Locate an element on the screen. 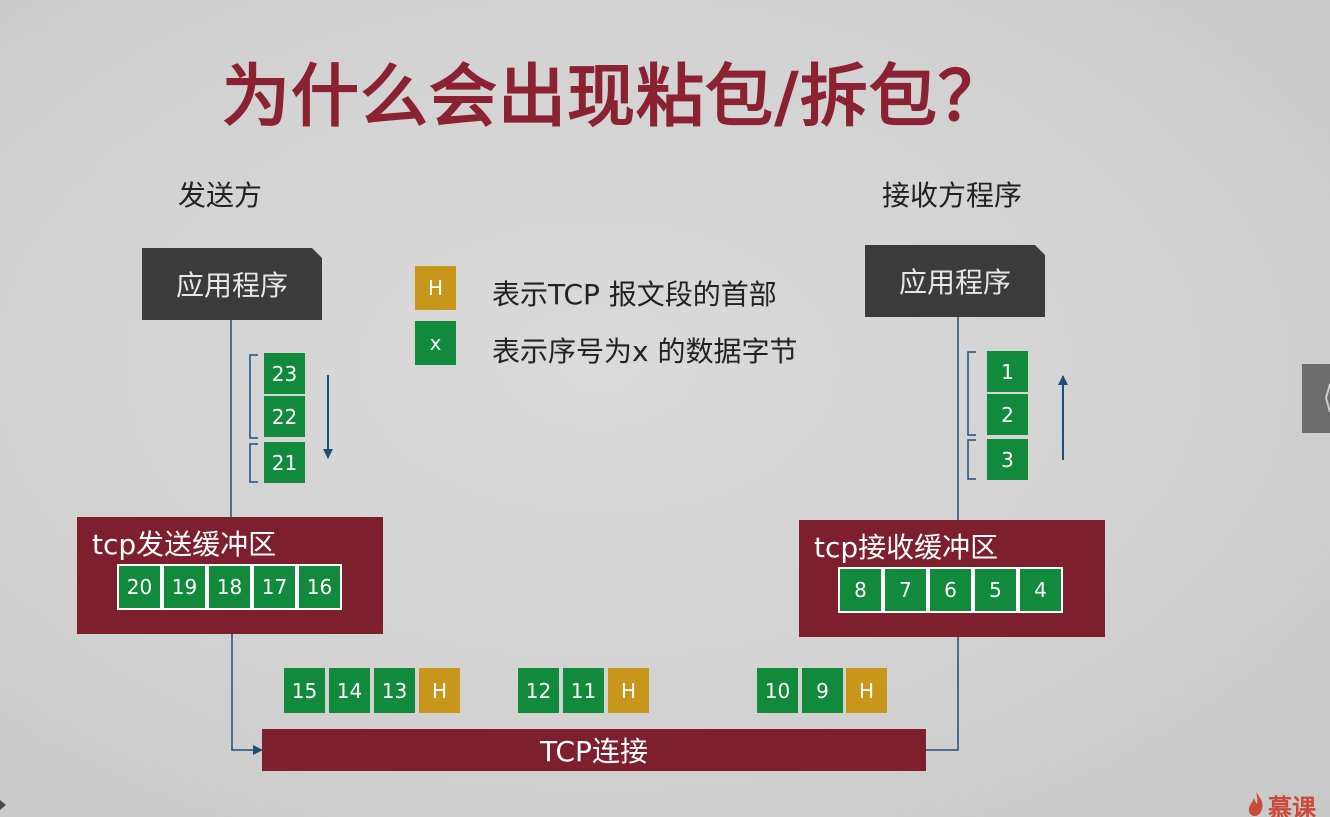 This screenshot has height=817, width=1330. sender-app-label: 应用程序 is located at coordinates (231, 285).